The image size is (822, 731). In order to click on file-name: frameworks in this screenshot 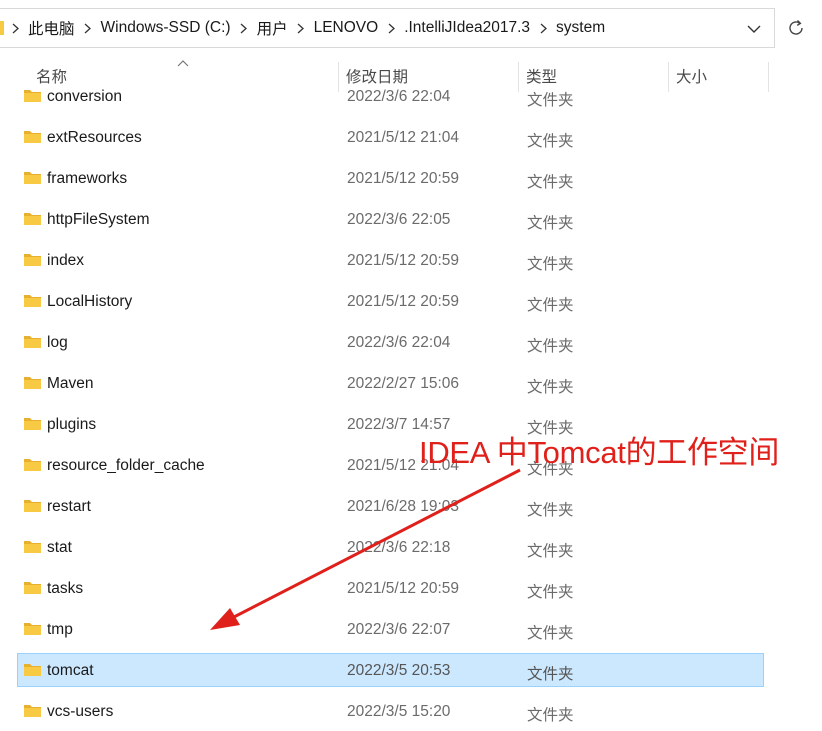, I will do `click(87, 178)`.